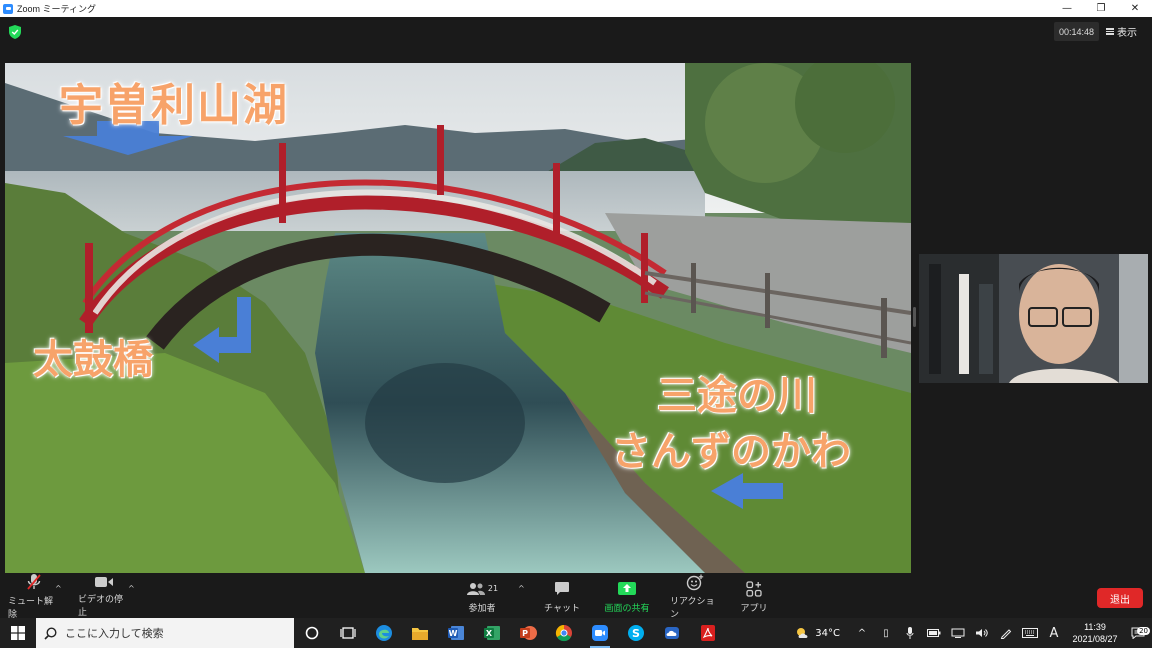 The height and width of the screenshot is (648, 1152). I want to click on cortana-button, so click(312, 633).